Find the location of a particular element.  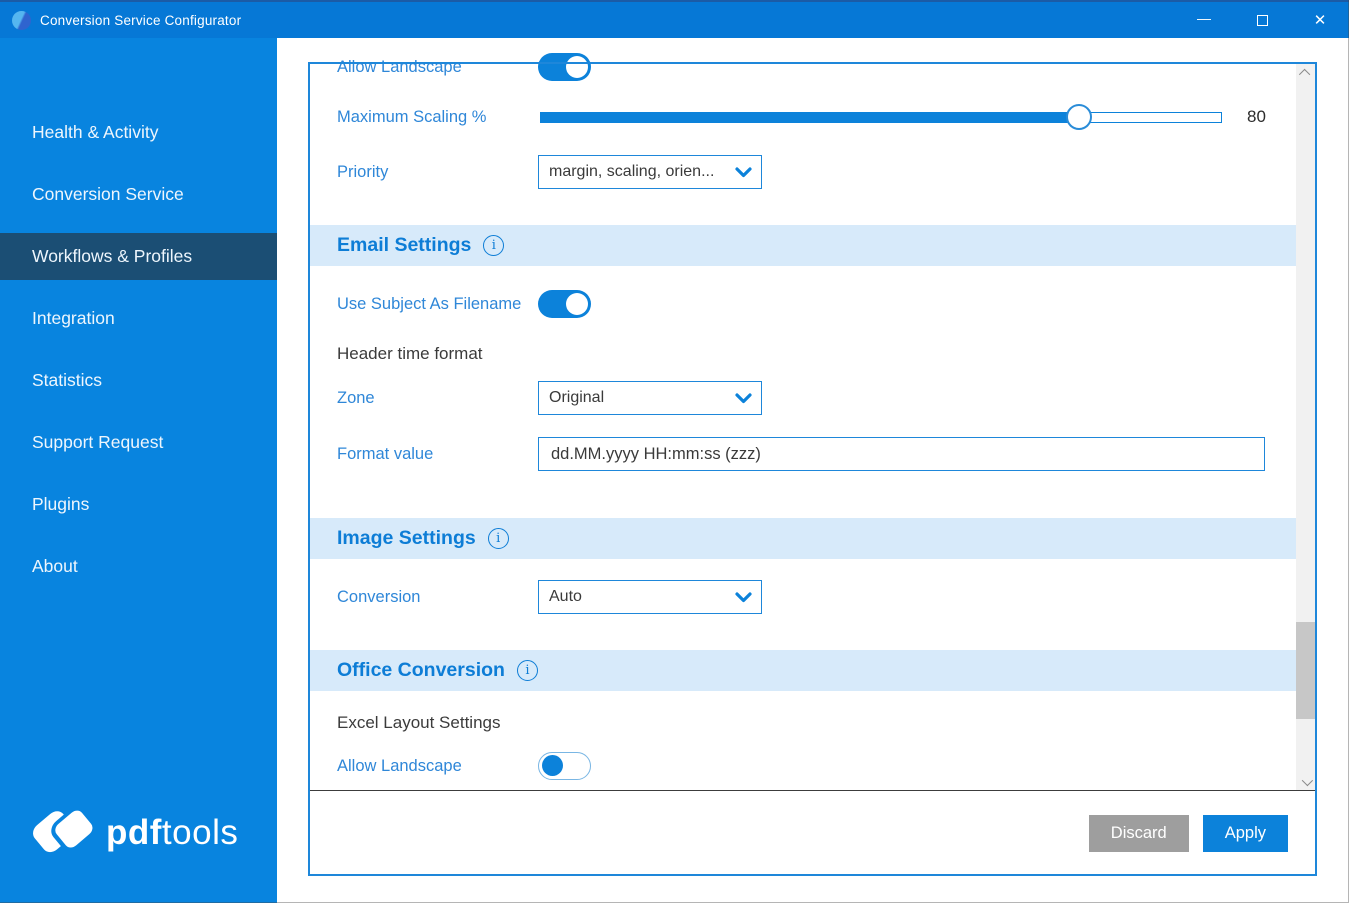

pdftools-logo-text: pdftools is located at coordinates (172, 833).